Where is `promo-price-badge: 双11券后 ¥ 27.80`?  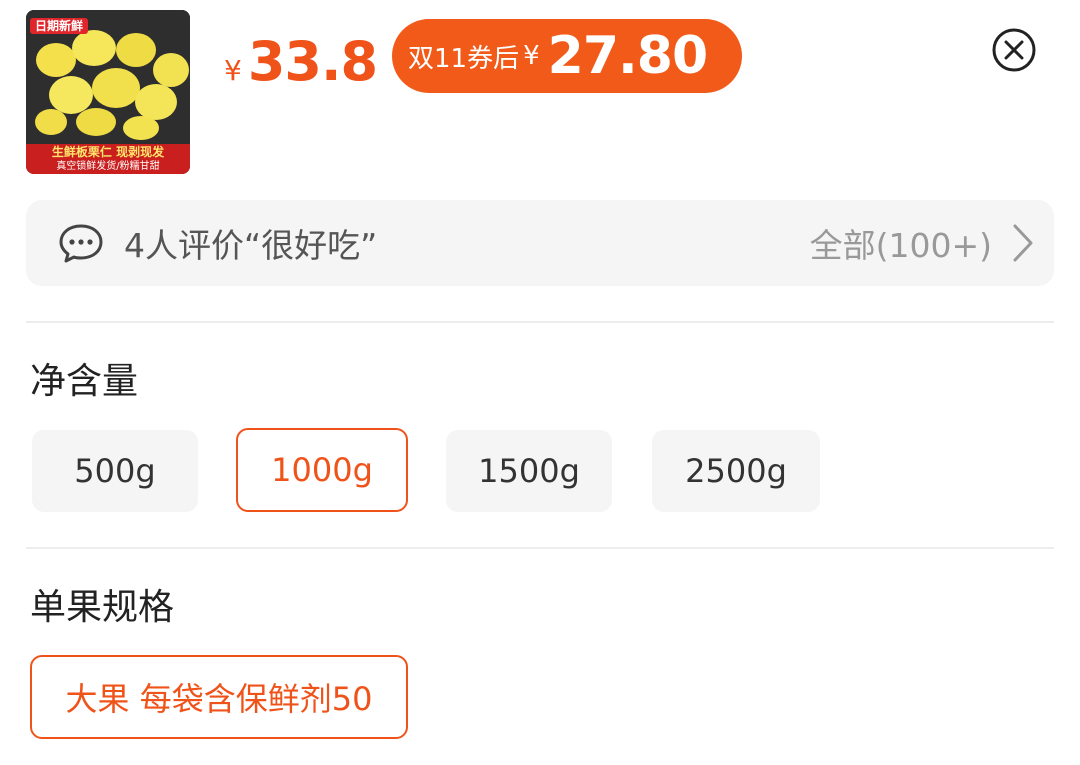
promo-price-badge: 双11券后 ¥ 27.80 is located at coordinates (567, 56).